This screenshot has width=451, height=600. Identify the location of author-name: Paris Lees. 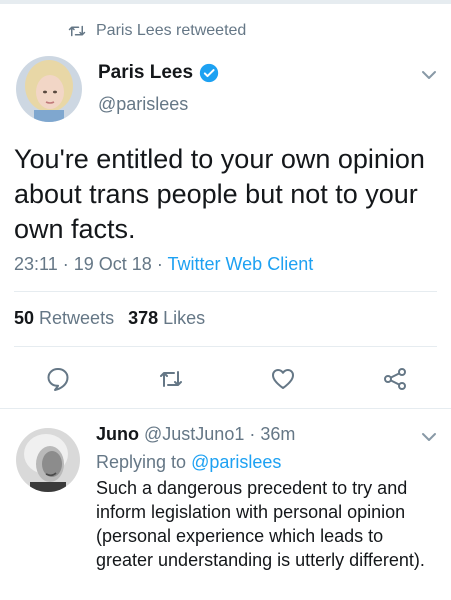
(158, 73).